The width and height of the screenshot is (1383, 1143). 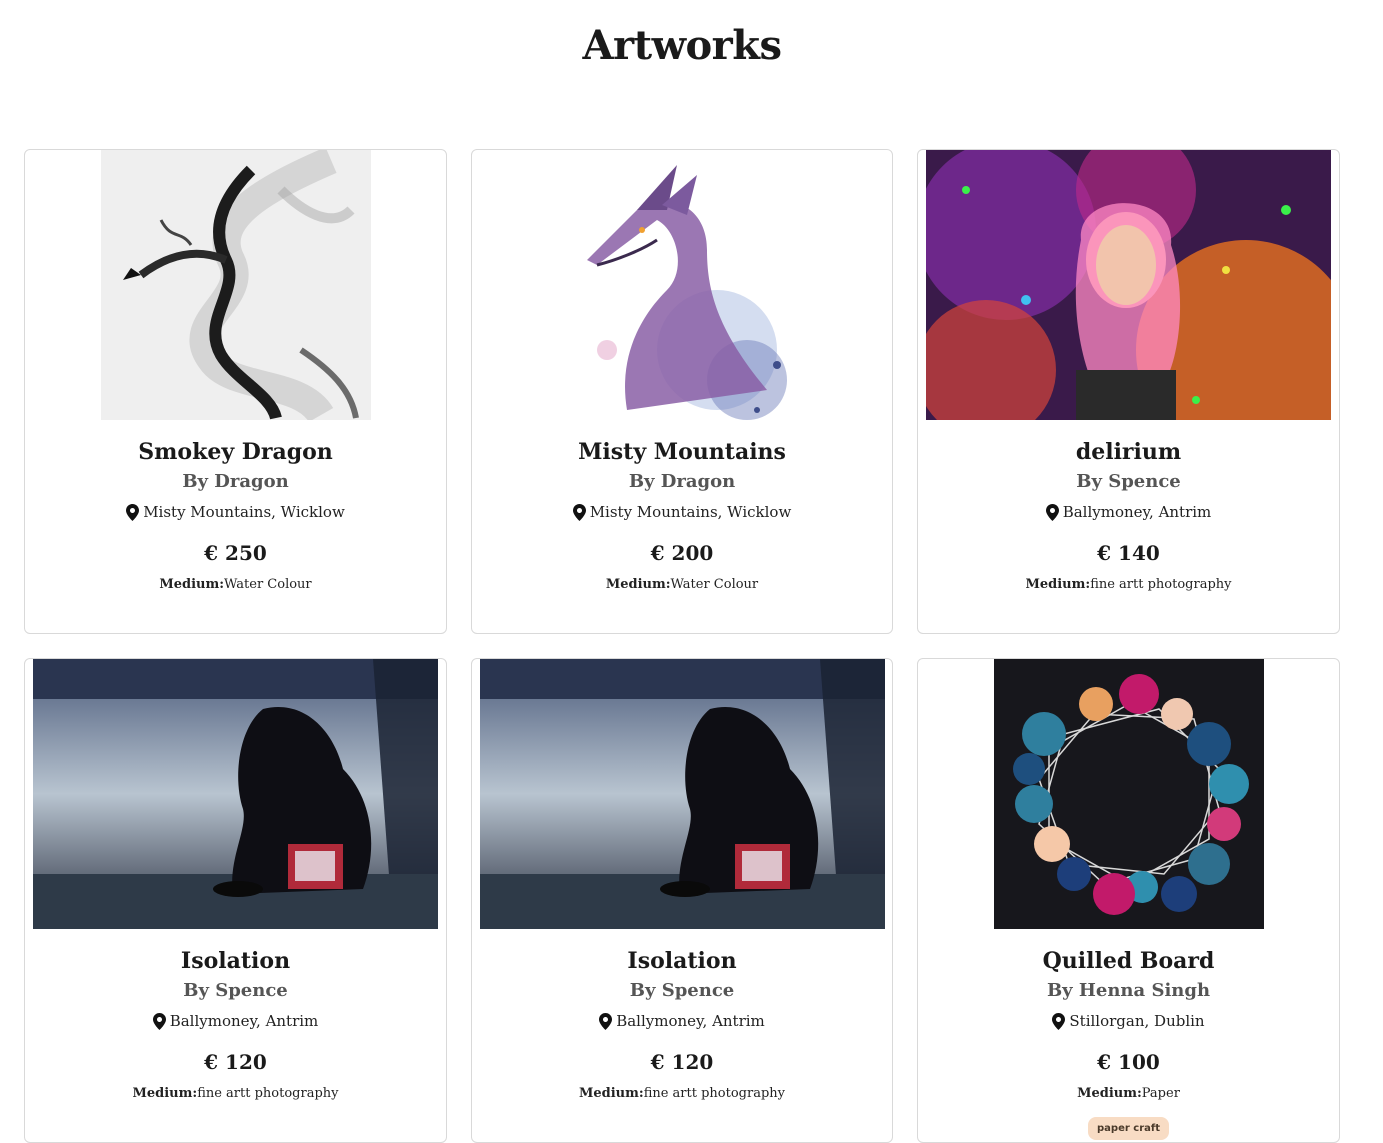 What do you see at coordinates (1128, 1128) in the screenshot?
I see `tag-badge: paper craft` at bounding box center [1128, 1128].